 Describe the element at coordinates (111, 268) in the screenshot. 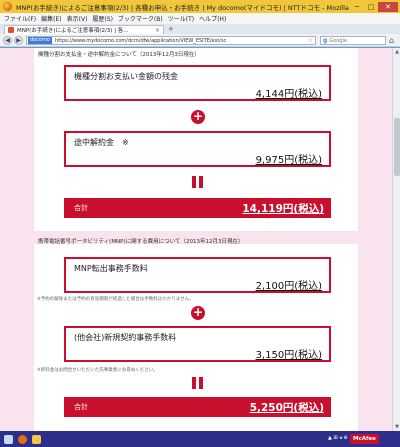

I see `mnp-fee-label: MNP転出事務手数料` at that location.